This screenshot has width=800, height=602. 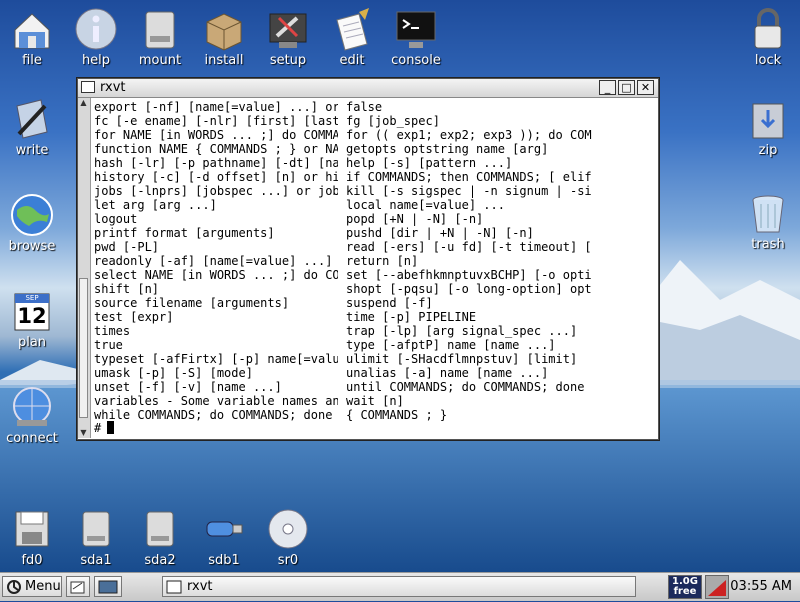 I want to click on taskbar: Menu rxvt 1.0G free 03:55 AM, so click(x=400, y=586).